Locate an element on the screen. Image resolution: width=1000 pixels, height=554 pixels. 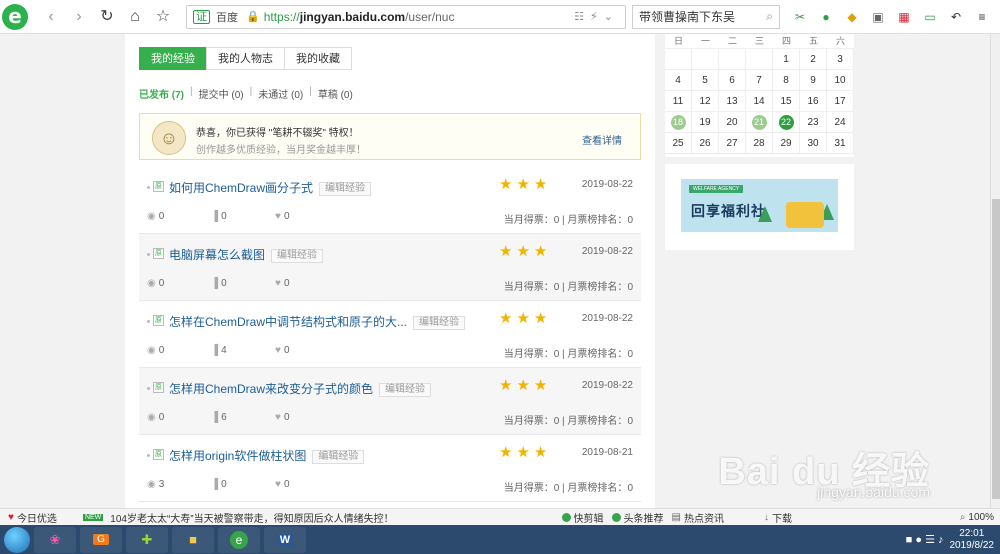
calendar-day: 21 is located at coordinates (759, 122).